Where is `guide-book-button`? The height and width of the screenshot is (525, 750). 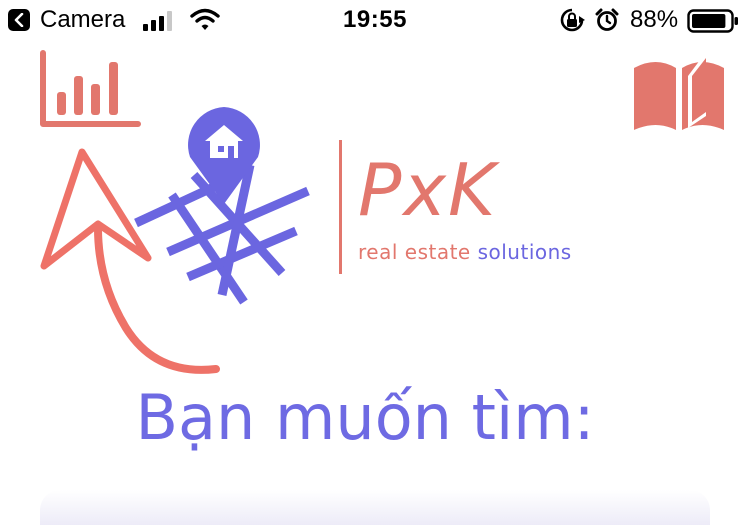 guide-book-button is located at coordinates (679, 90).